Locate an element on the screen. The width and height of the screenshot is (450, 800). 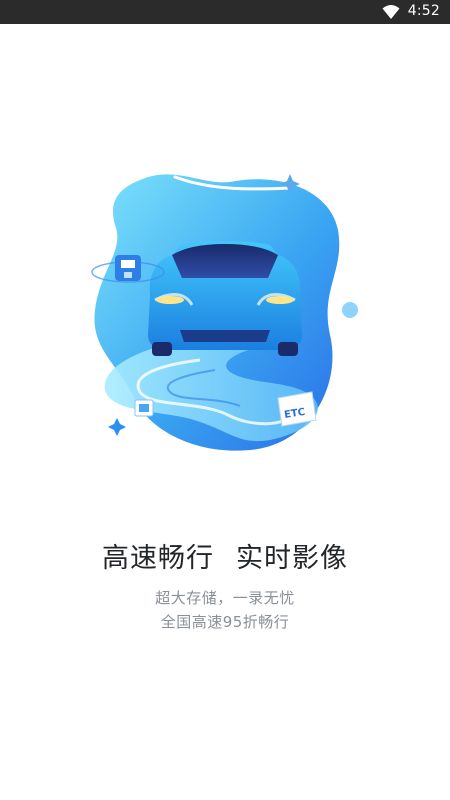
onboarding-title: 高速畅行 实时影像 is located at coordinates (225, 555).